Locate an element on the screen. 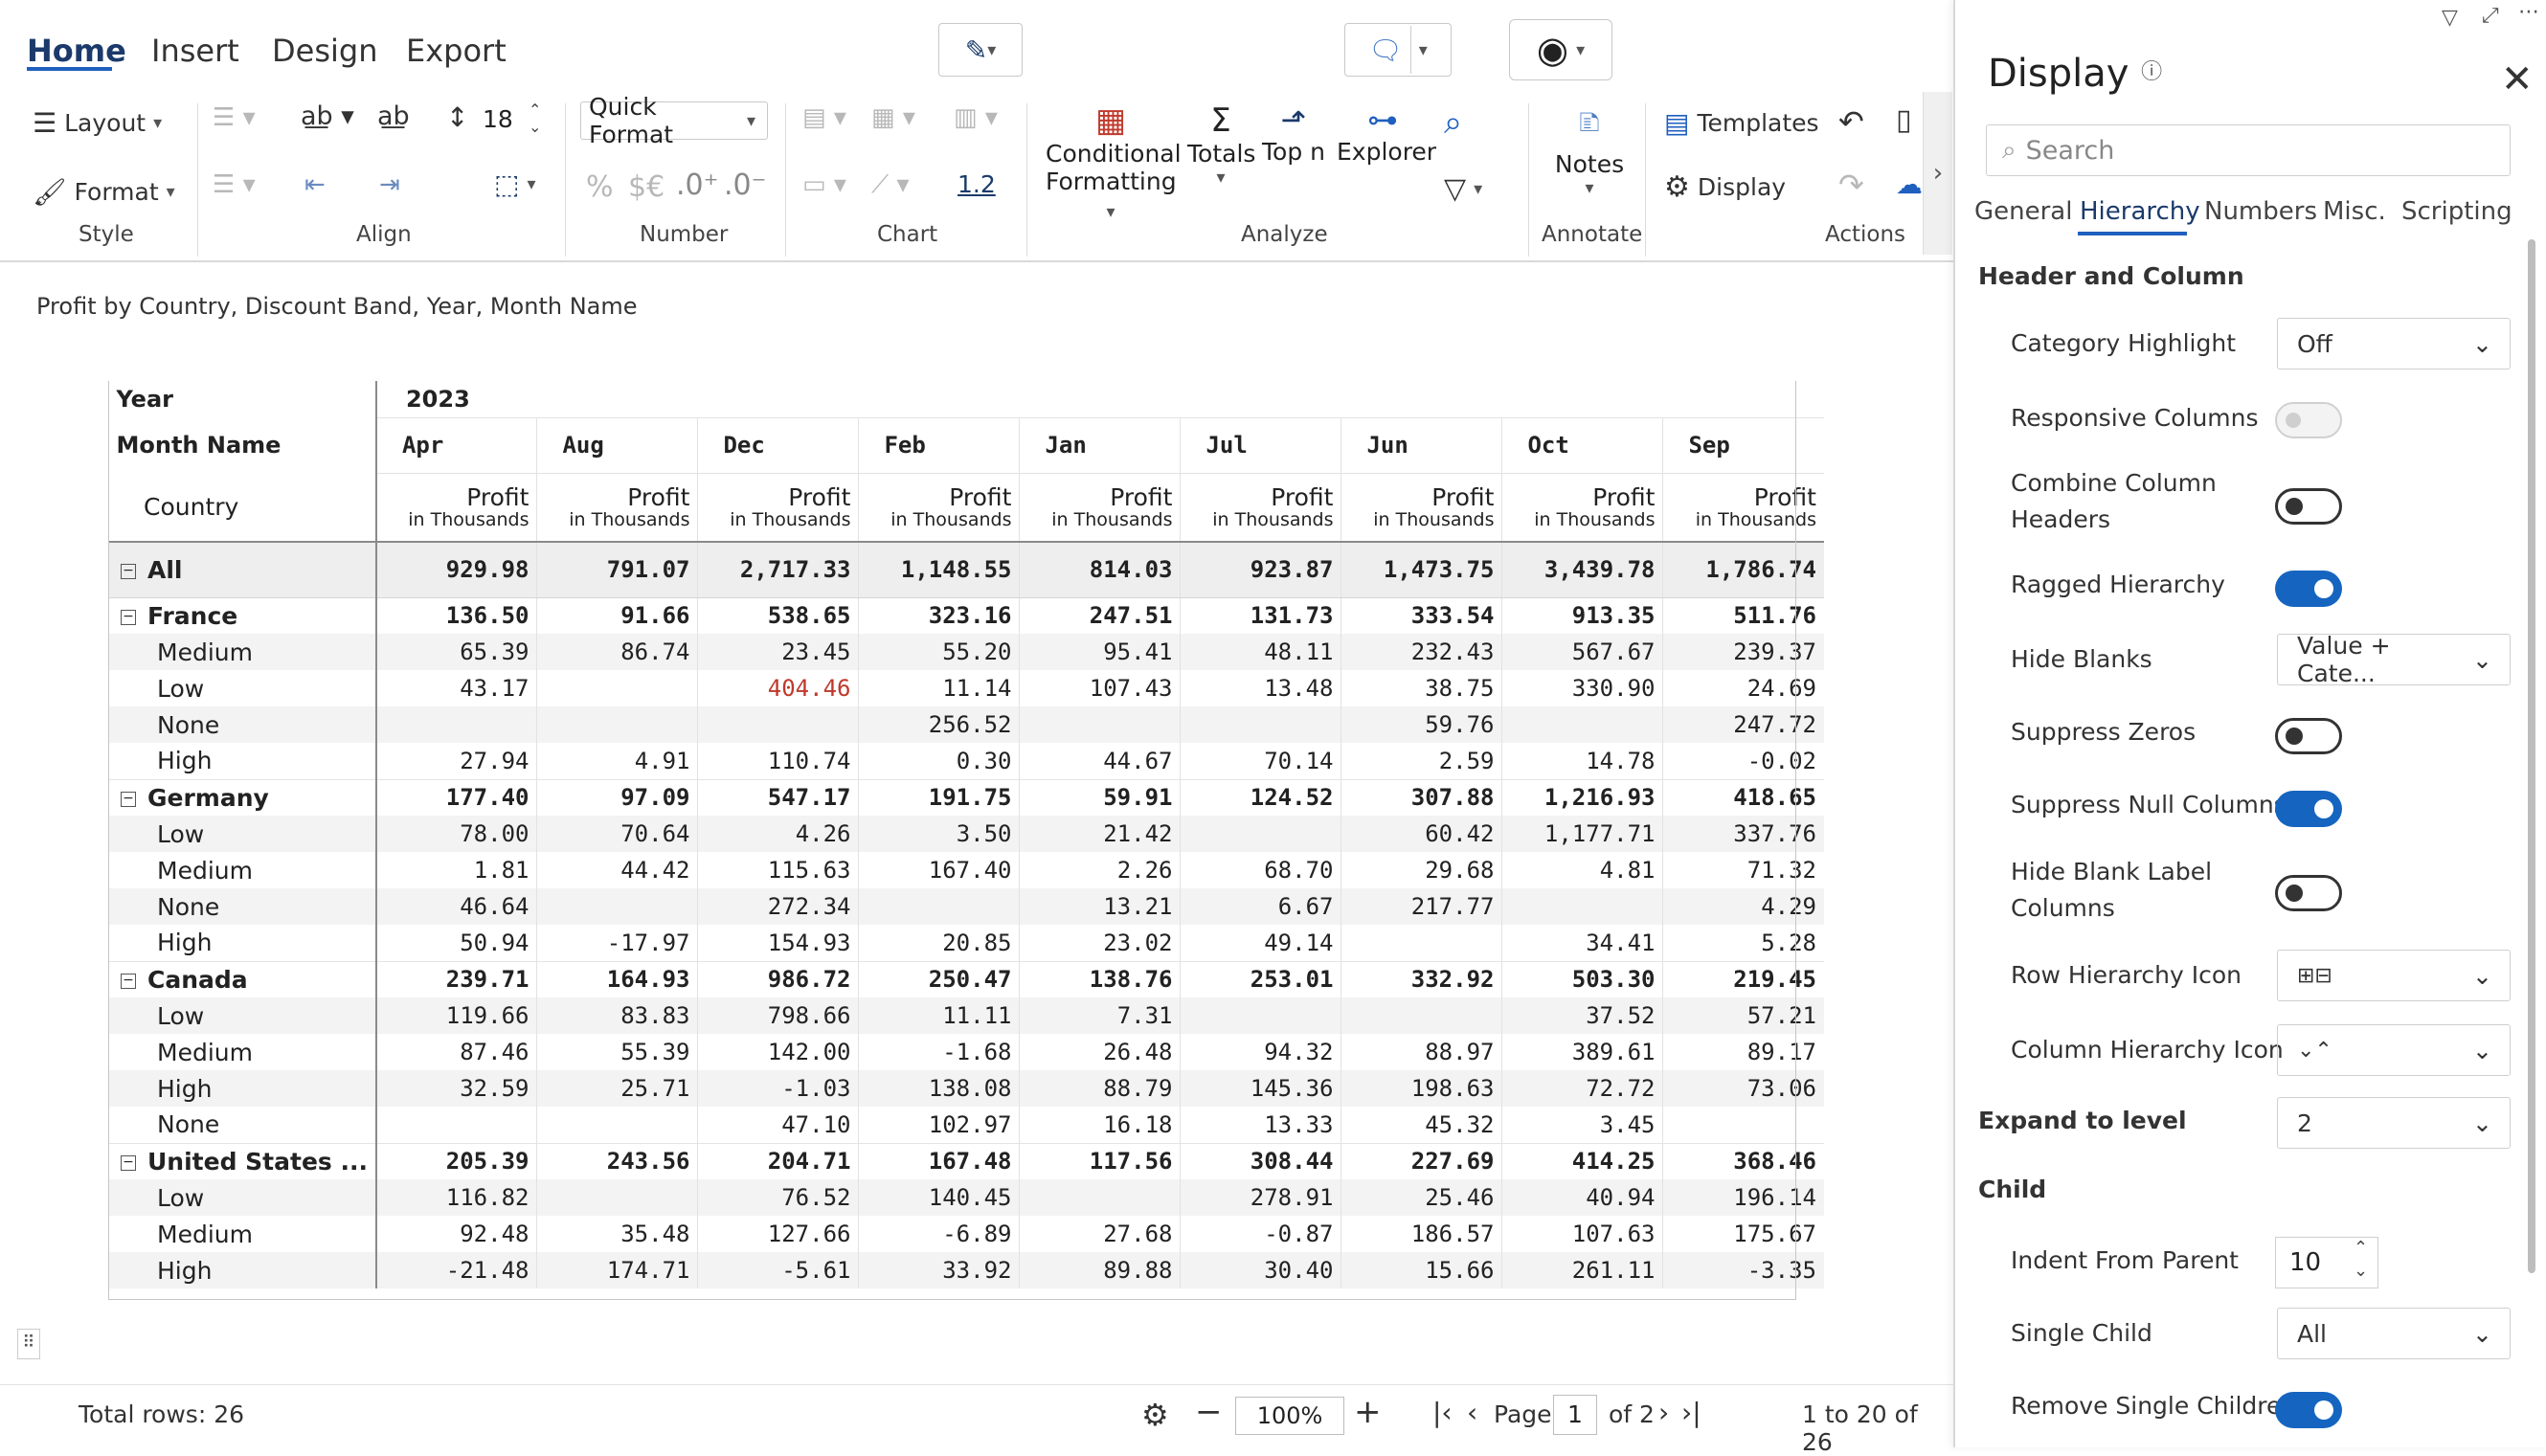  format-button: 🖌 Format ▾ is located at coordinates (104, 192).